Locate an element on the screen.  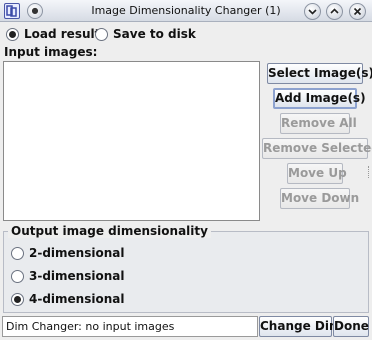
change-dim-button: Change Dim is located at coordinates (300, 326).